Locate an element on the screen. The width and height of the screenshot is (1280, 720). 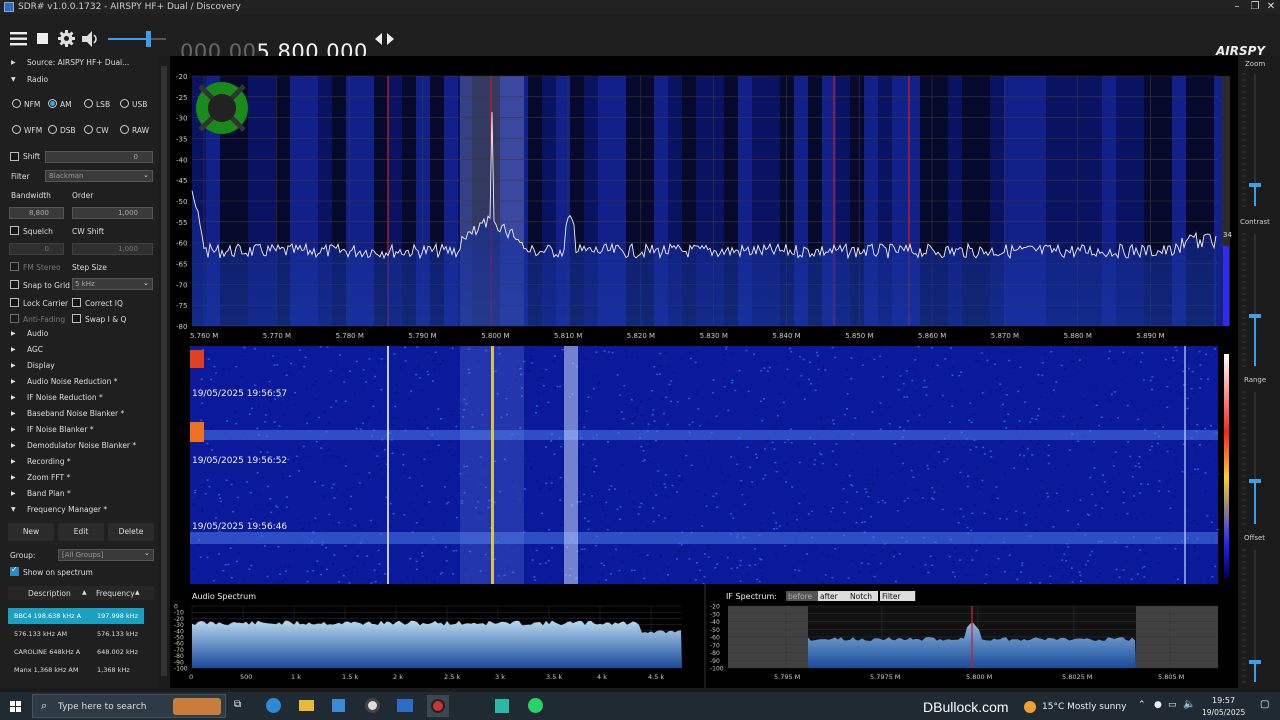
close-button: ✕ is located at coordinates (1270, 7).